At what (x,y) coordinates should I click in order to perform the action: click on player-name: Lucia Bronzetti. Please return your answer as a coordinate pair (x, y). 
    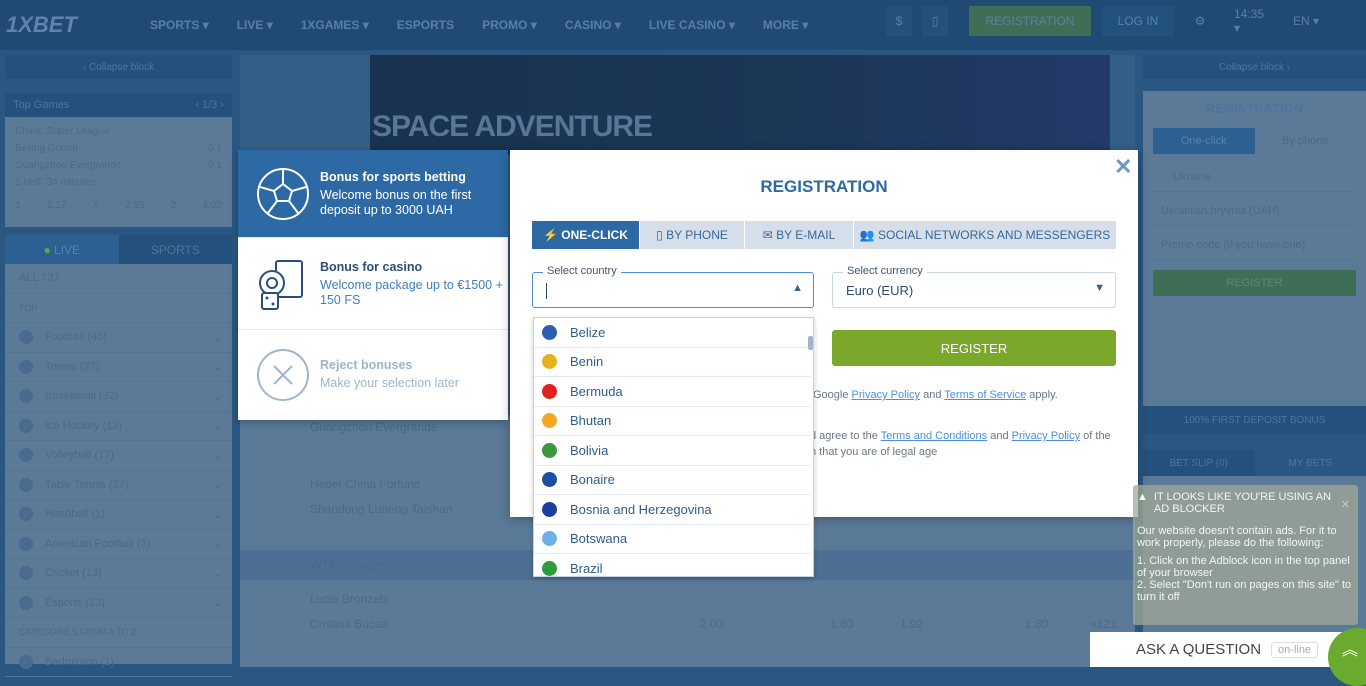
    Looking at the image, I should click on (349, 599).